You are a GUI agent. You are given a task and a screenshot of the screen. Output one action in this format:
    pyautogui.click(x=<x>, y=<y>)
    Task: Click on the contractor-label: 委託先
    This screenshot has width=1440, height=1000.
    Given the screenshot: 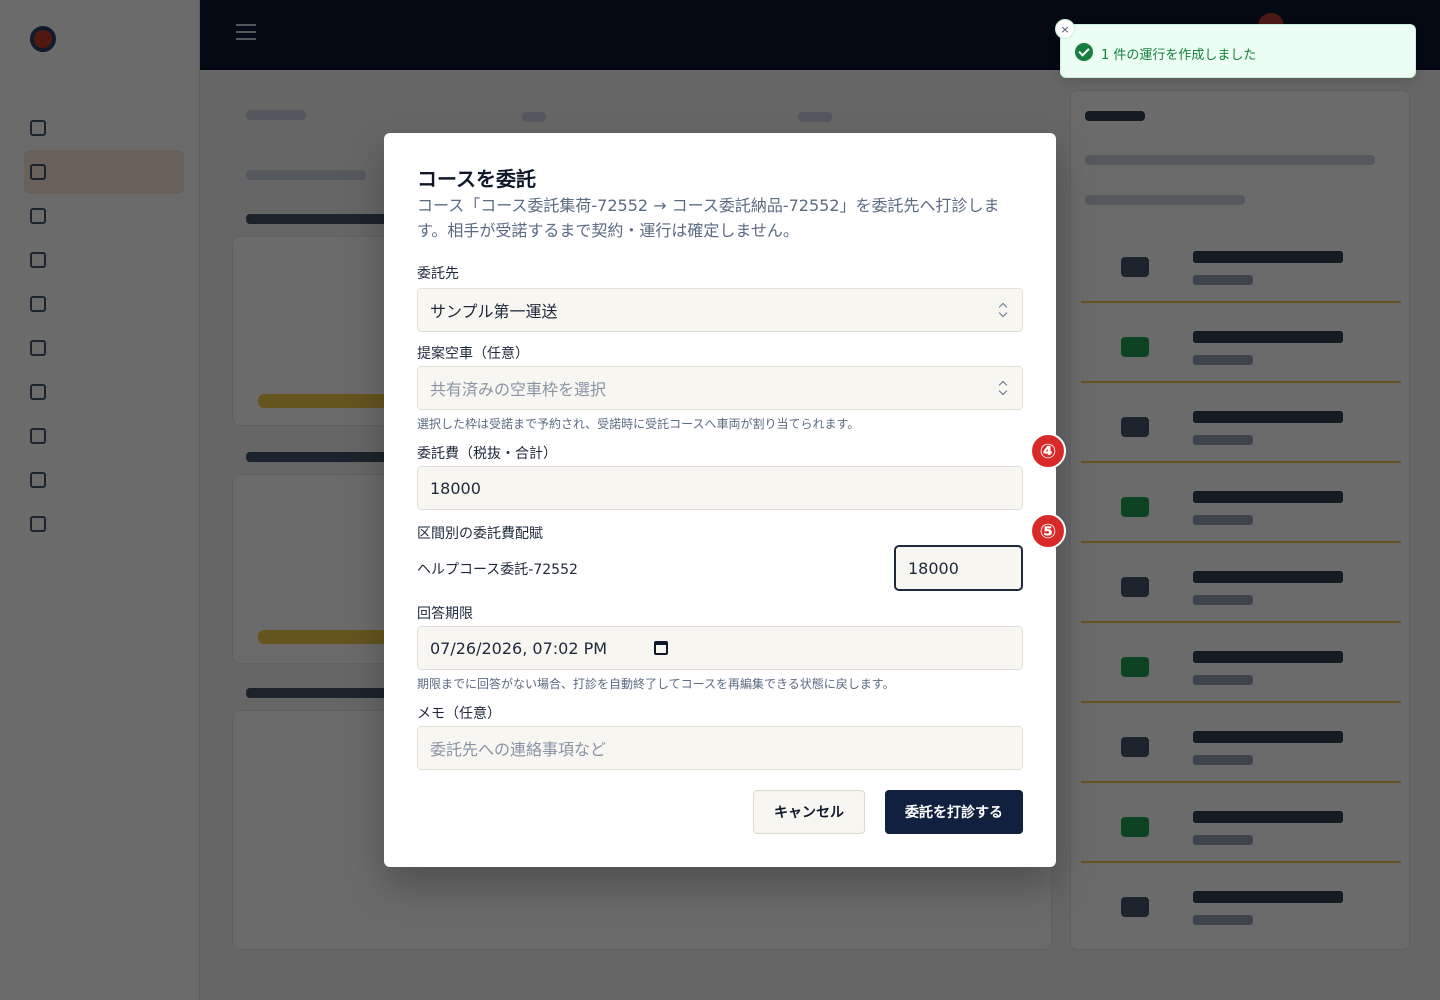 What is the action you would take?
    pyautogui.click(x=438, y=274)
    